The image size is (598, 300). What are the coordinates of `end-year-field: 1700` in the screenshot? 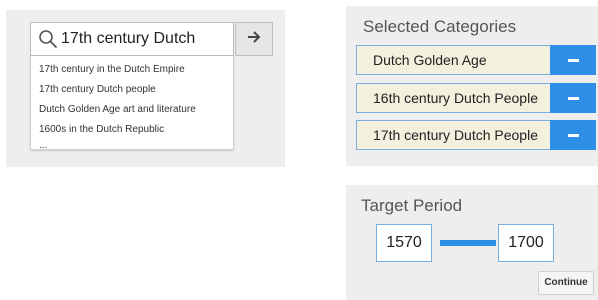 It's located at (526, 243).